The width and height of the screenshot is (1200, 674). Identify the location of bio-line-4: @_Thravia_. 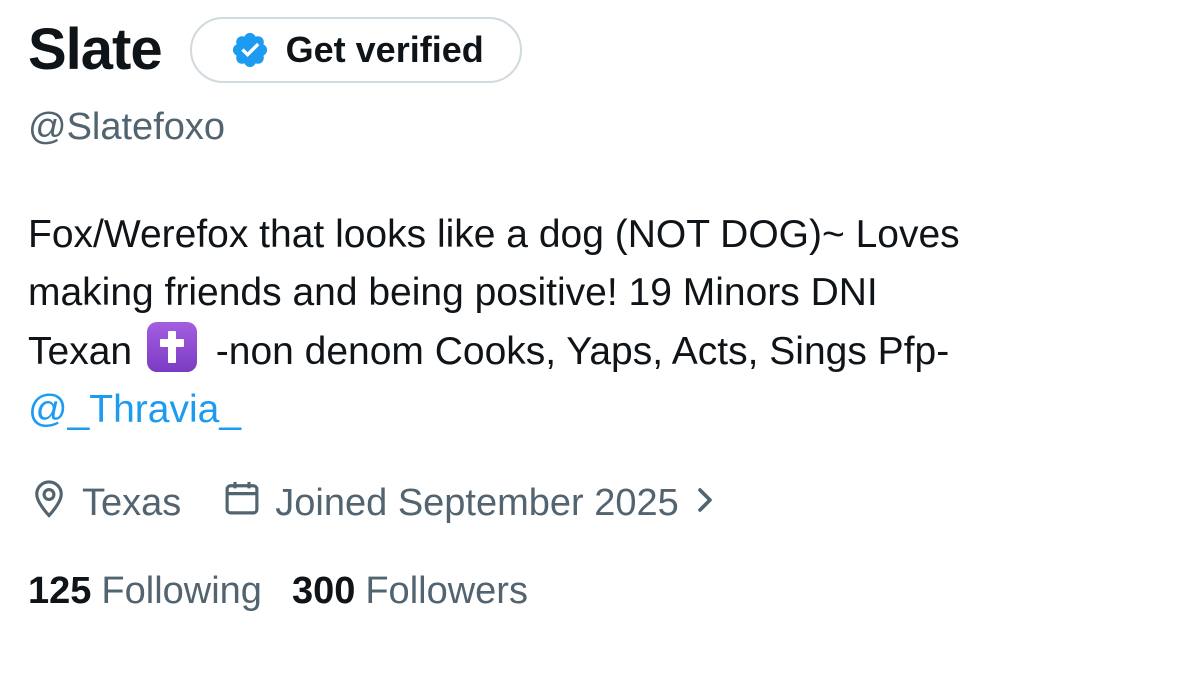
(603, 410).